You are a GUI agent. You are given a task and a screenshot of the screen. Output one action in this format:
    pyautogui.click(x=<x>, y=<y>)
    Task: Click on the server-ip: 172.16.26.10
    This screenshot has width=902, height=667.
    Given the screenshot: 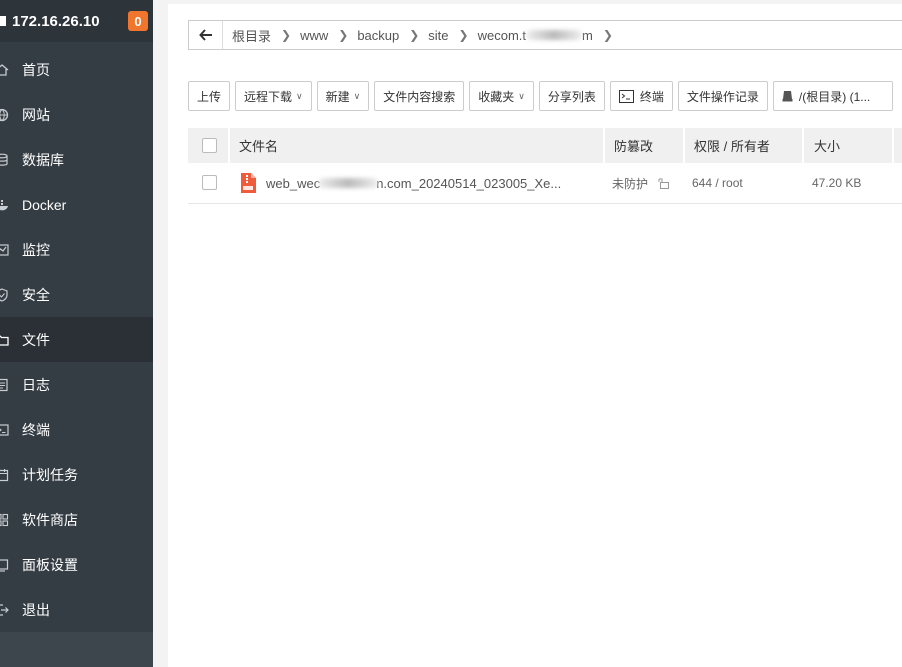 What is the action you would take?
    pyautogui.click(x=56, y=21)
    